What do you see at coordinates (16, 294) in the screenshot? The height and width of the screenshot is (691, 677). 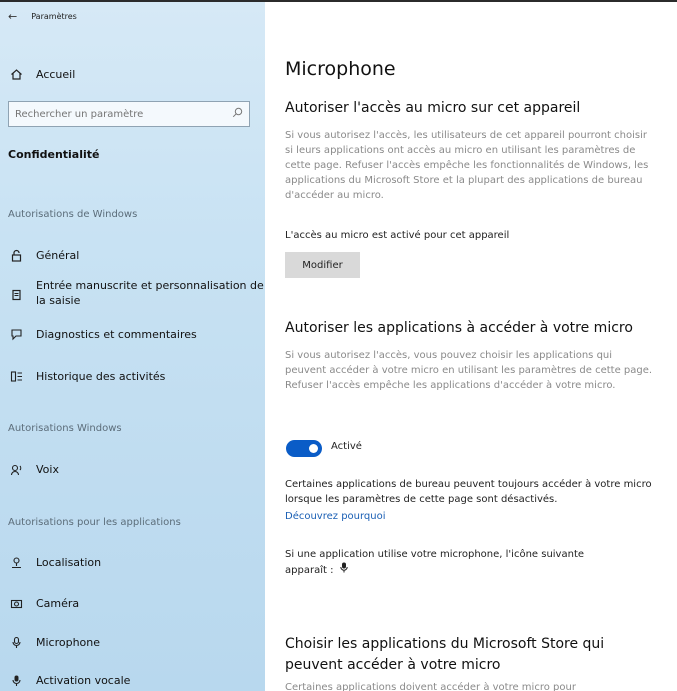 I see `clipboard-icon` at bounding box center [16, 294].